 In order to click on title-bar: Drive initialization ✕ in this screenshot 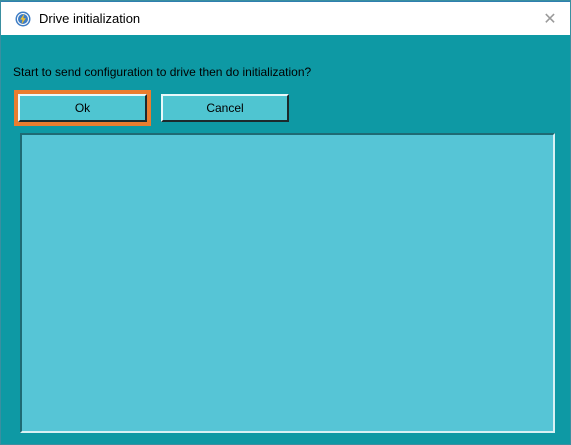, I will do `click(285, 18)`.